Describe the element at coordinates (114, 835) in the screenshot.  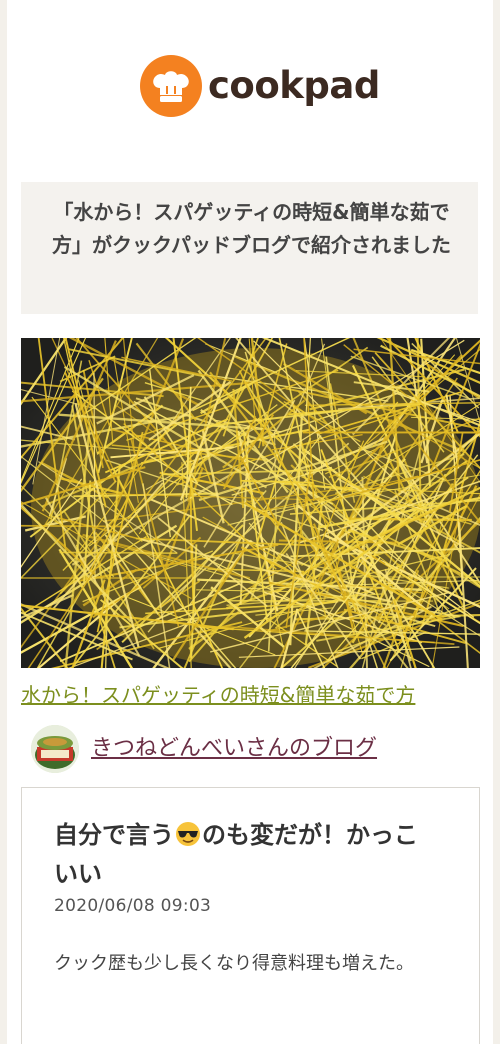
I see `post-title-part1: 自分で言う` at that location.